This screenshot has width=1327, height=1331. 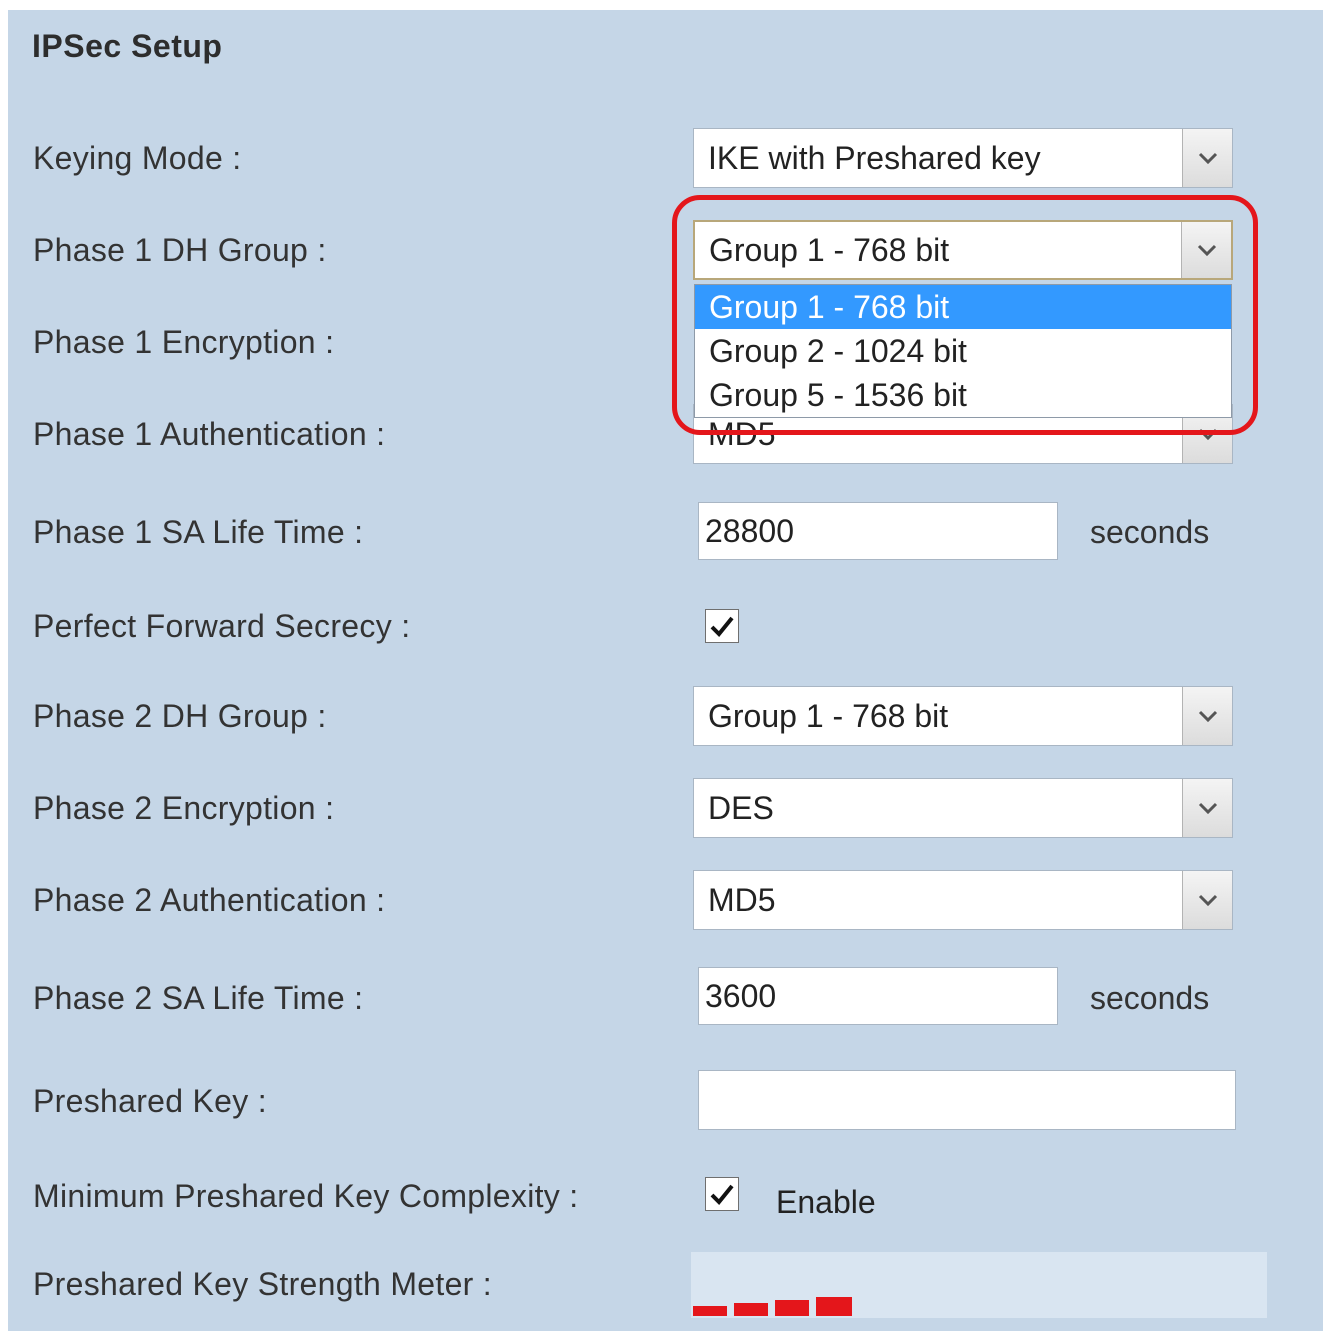 I want to click on phase1-authentication-label: Phase 1 Authentication :, so click(x=209, y=434).